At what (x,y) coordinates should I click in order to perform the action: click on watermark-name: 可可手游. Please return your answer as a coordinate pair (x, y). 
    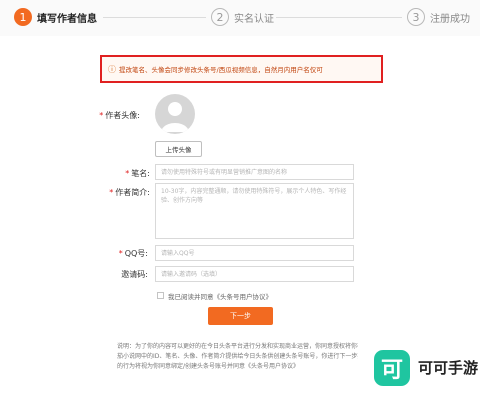
    Looking at the image, I should click on (448, 368).